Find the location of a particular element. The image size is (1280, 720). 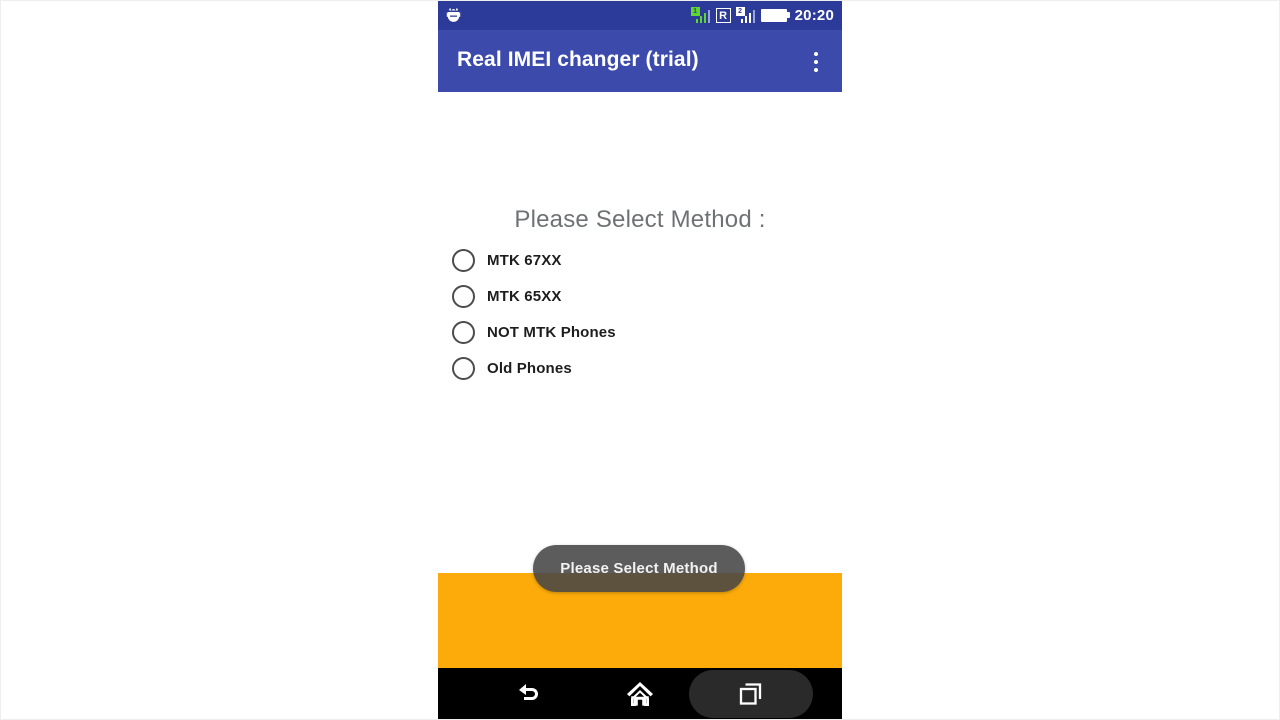

battery-full-icon is located at coordinates (775, 15).